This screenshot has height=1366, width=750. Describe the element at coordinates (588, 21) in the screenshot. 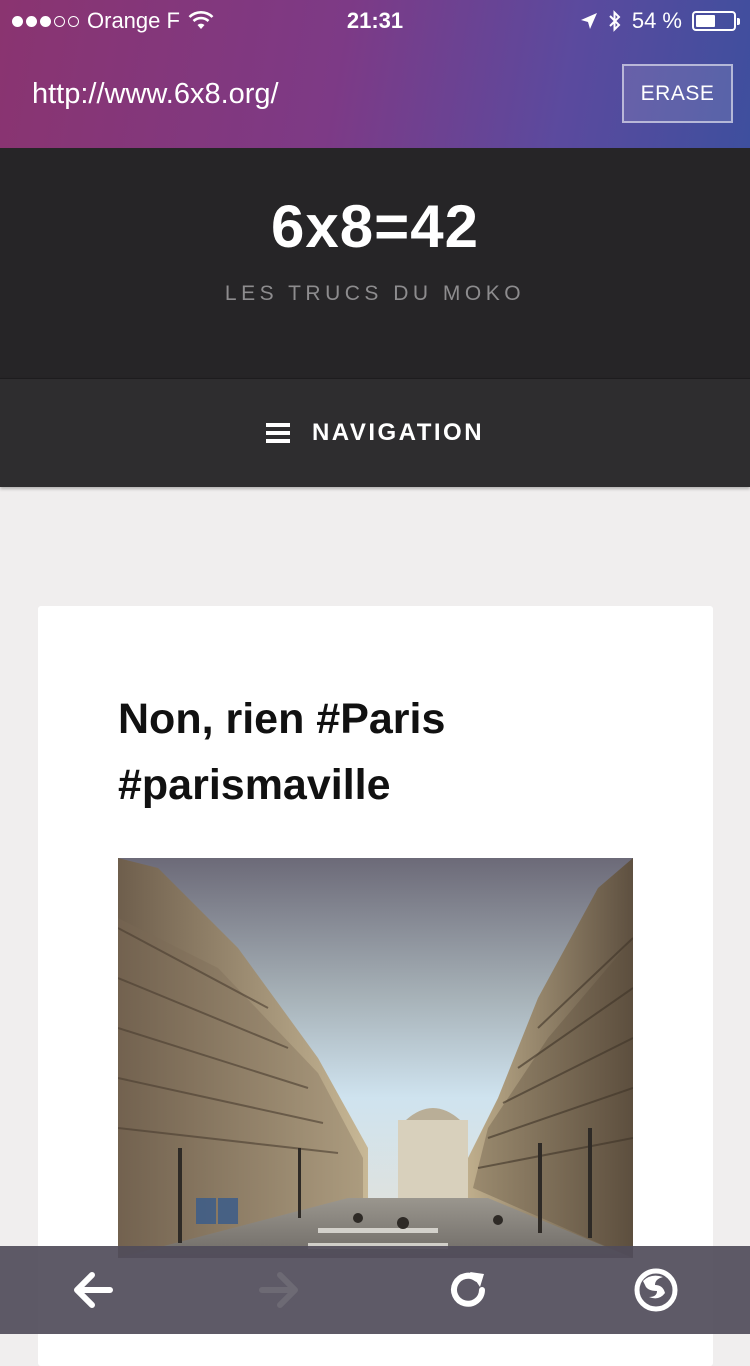

I see `location-arrow-icon` at that location.